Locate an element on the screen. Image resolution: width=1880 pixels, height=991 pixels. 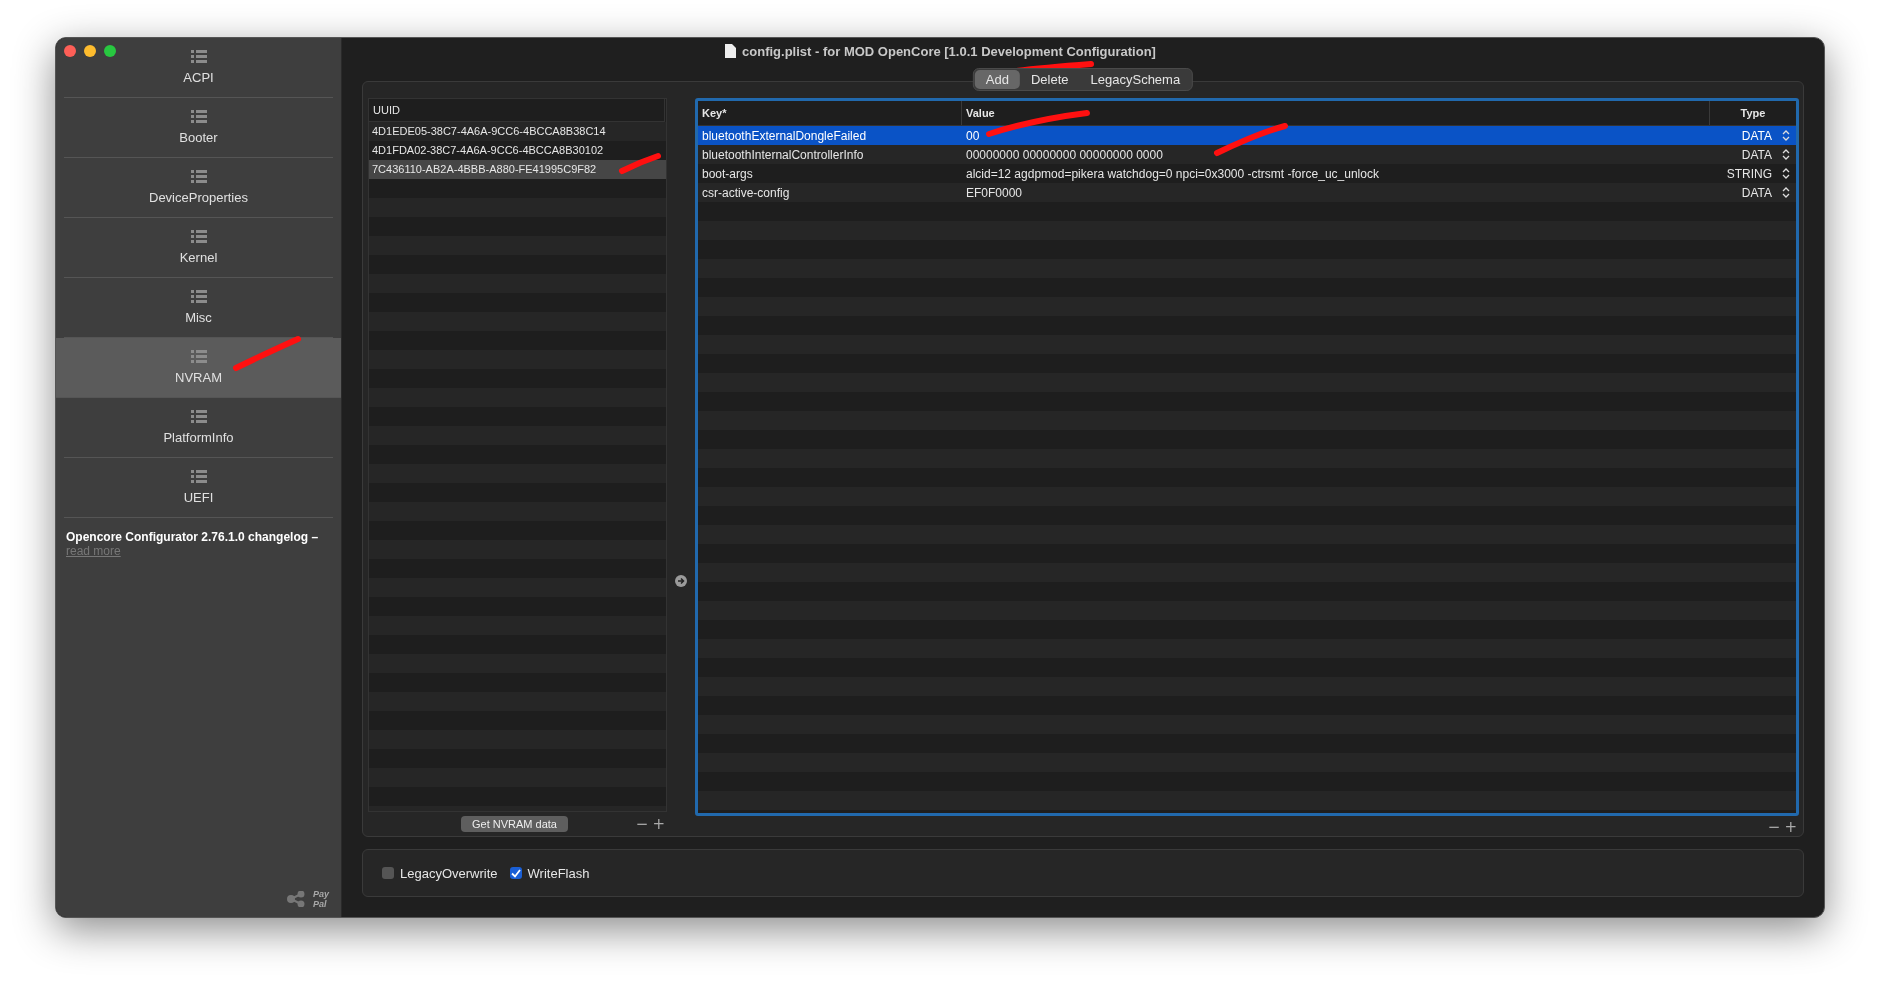
table-cell-text: 00 is located at coordinates (973, 135).